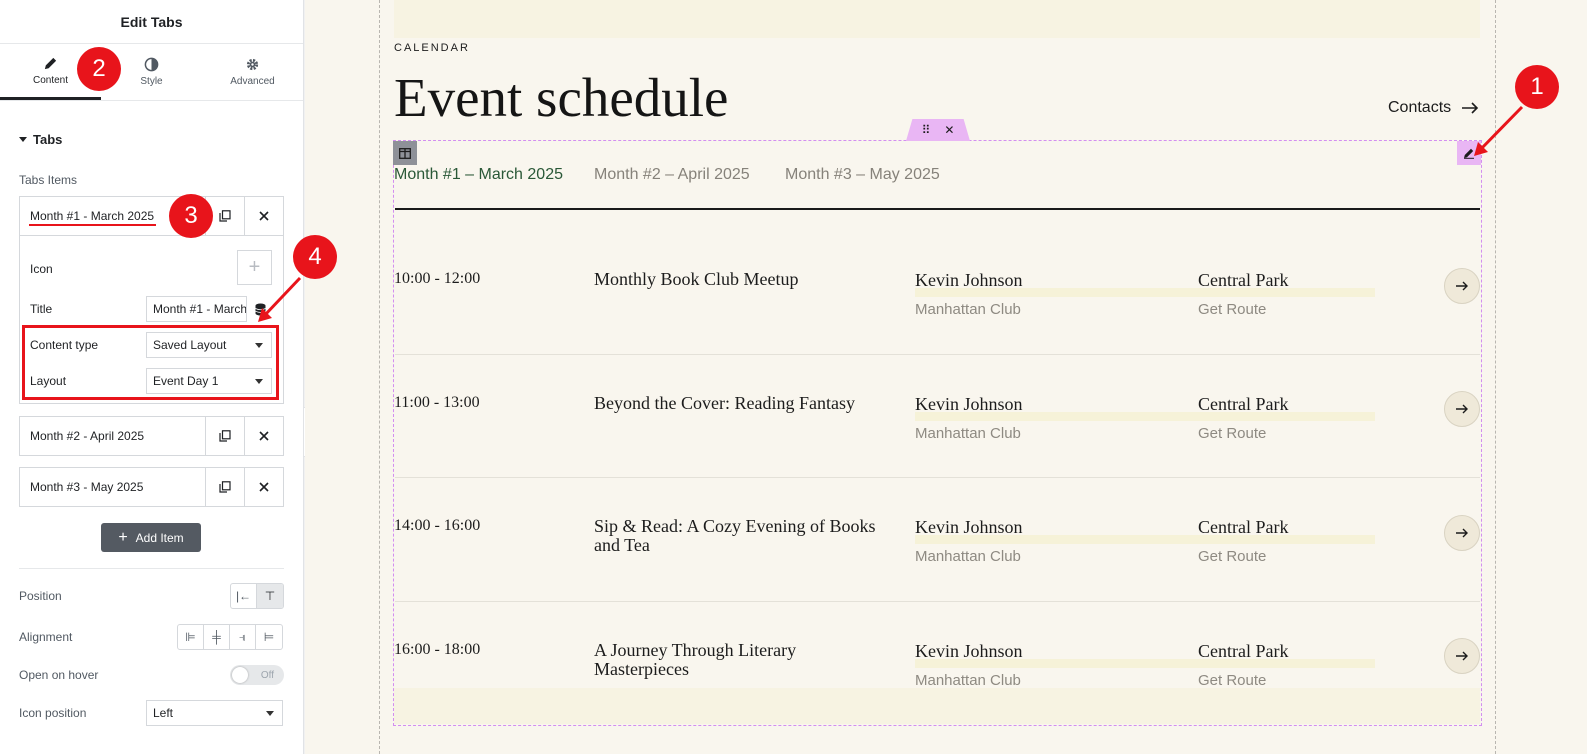 The height and width of the screenshot is (754, 1587). What do you see at coordinates (937, 209) in the screenshot?
I see `tabs-divider` at bounding box center [937, 209].